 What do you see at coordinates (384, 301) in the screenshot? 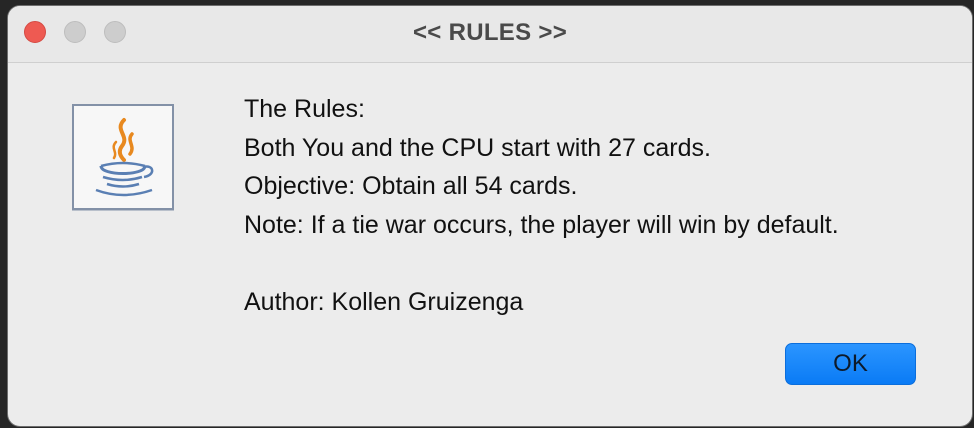
I see `message-line-author: Author: Kollen Gruizenga` at bounding box center [384, 301].